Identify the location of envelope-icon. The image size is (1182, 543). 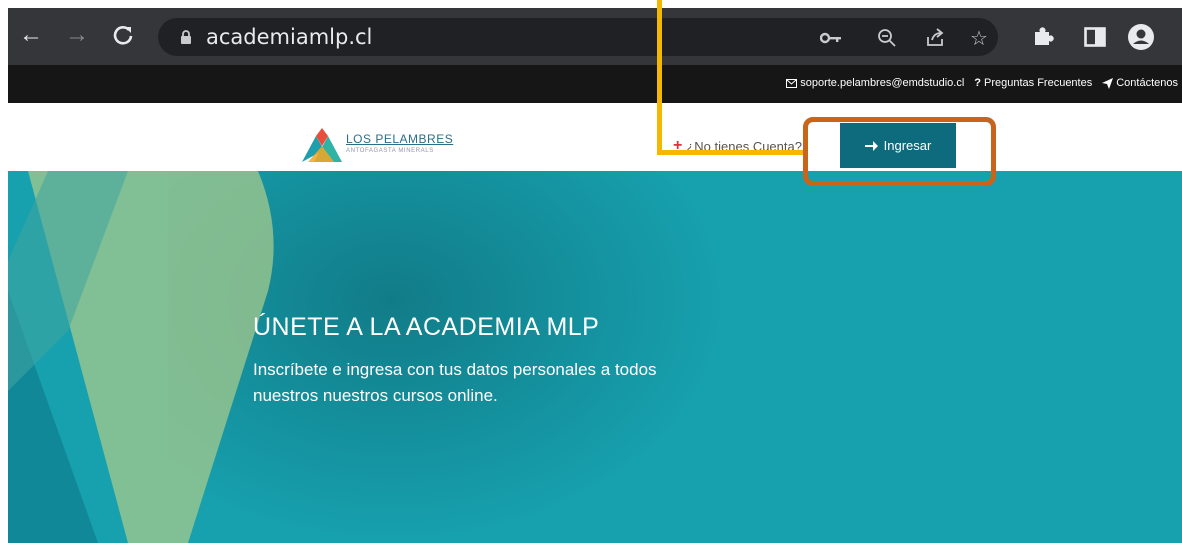
(792, 83).